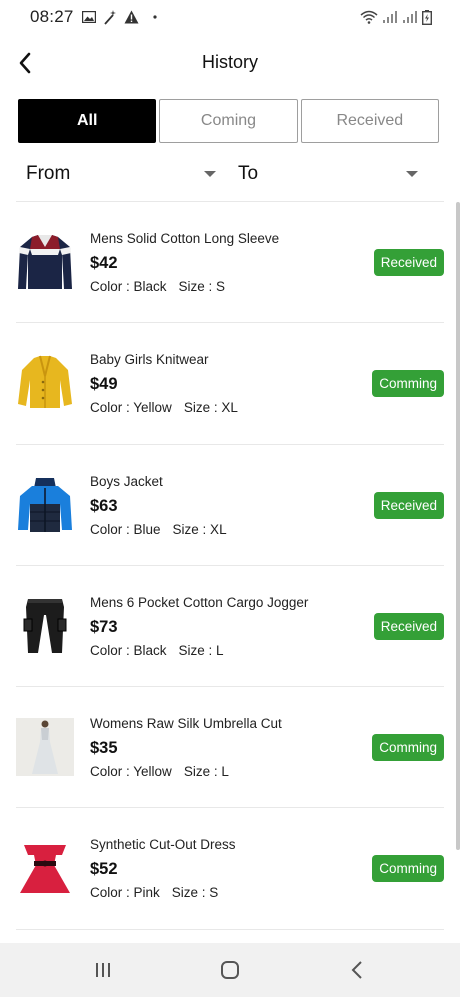 The image size is (460, 997). Describe the element at coordinates (104, 748) in the screenshot. I see `item-price: $35` at that location.